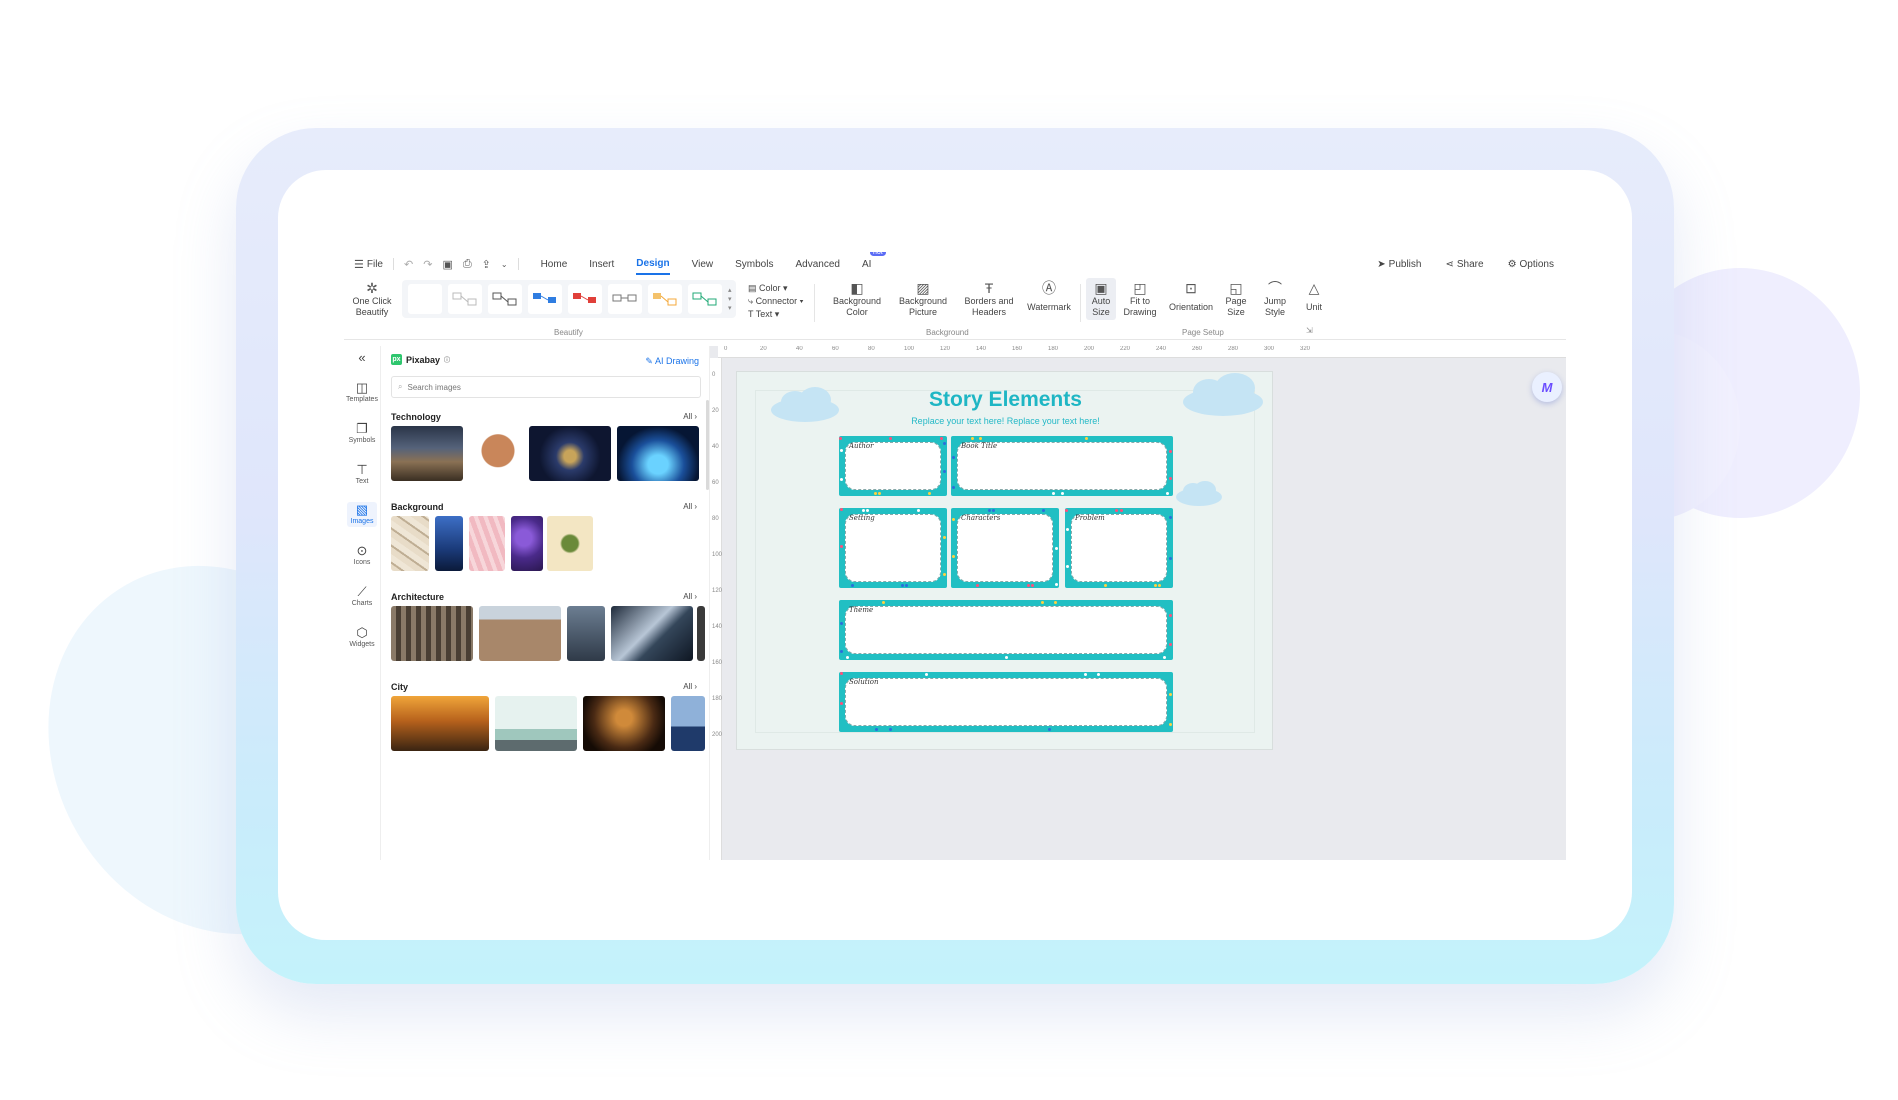  What do you see at coordinates (653, 264) in the screenshot?
I see `tab-design: Design` at bounding box center [653, 264].